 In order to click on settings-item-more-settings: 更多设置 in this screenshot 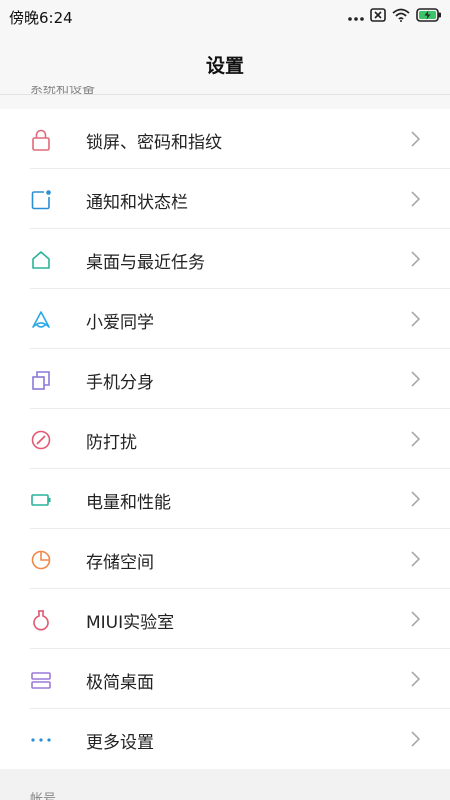, I will do `click(225, 739)`.